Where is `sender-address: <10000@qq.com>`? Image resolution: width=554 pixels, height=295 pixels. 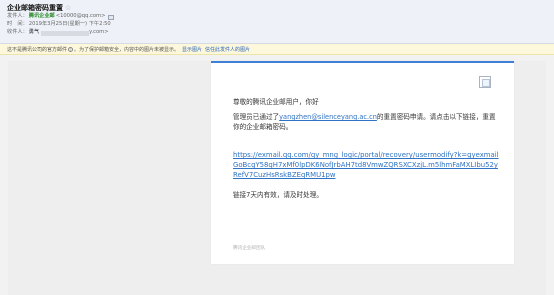 sender-address: <10000@qq.com> is located at coordinates (80, 16).